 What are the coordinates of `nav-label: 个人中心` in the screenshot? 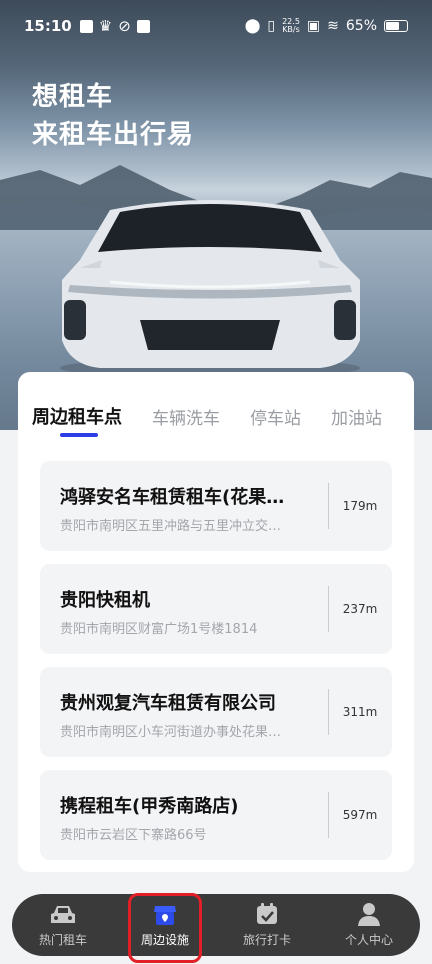 It's located at (368, 940).